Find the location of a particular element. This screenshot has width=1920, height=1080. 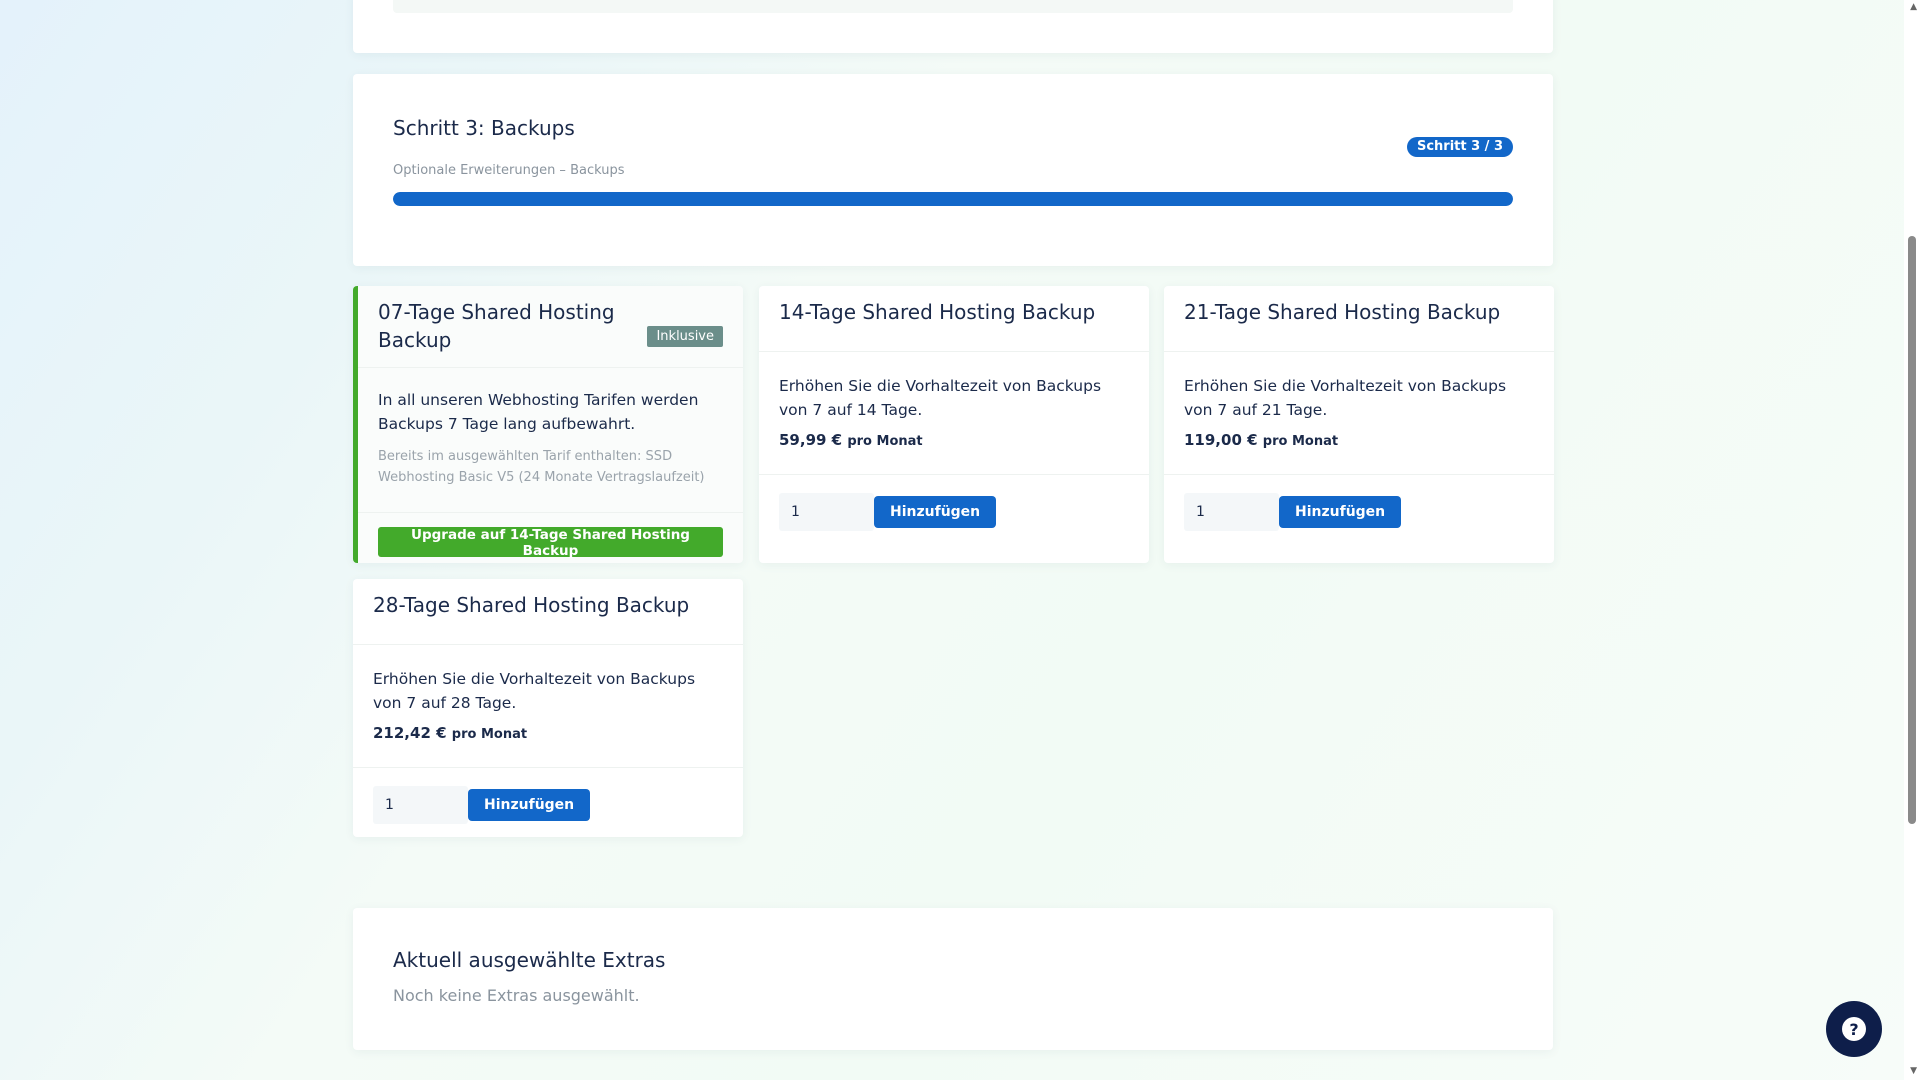

scroll-down-arrow-icon: ▼ is located at coordinates (1913, 1071).